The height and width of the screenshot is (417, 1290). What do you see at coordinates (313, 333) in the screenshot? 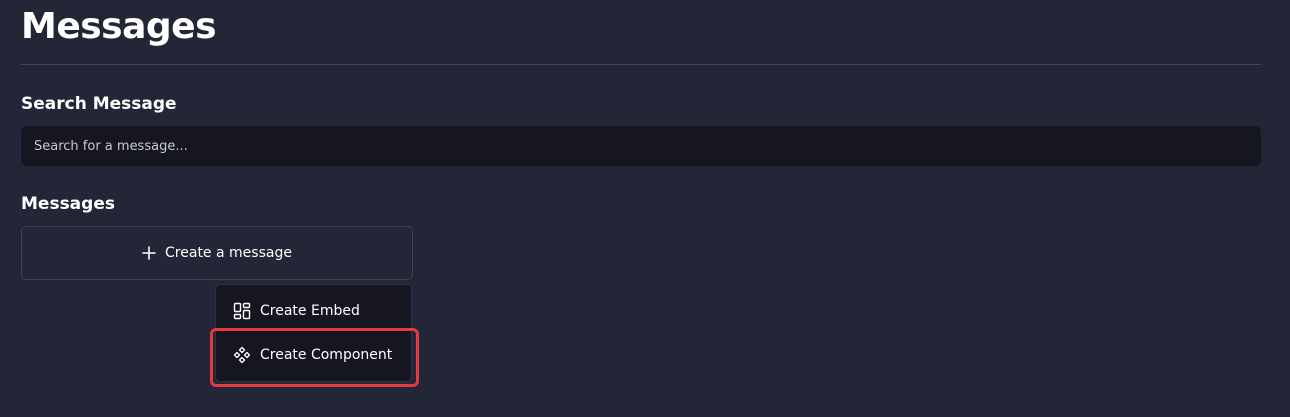
I see `create-message-dropdown: Create Embed Create Component` at bounding box center [313, 333].